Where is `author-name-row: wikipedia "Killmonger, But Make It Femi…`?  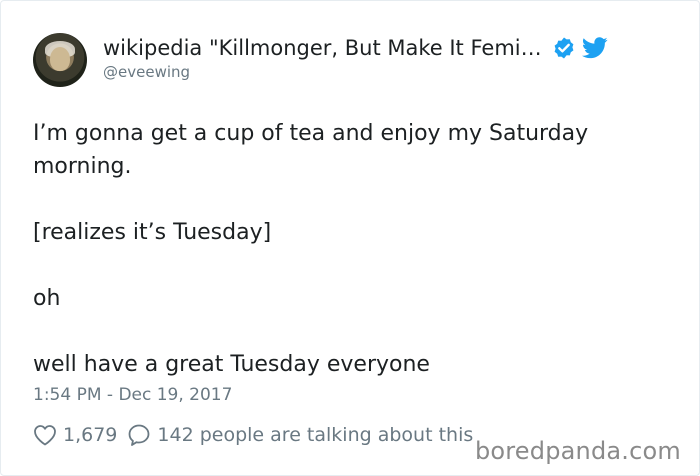 author-name-row: wikipedia "Killmonger, But Make It Femi… is located at coordinates (355, 48).